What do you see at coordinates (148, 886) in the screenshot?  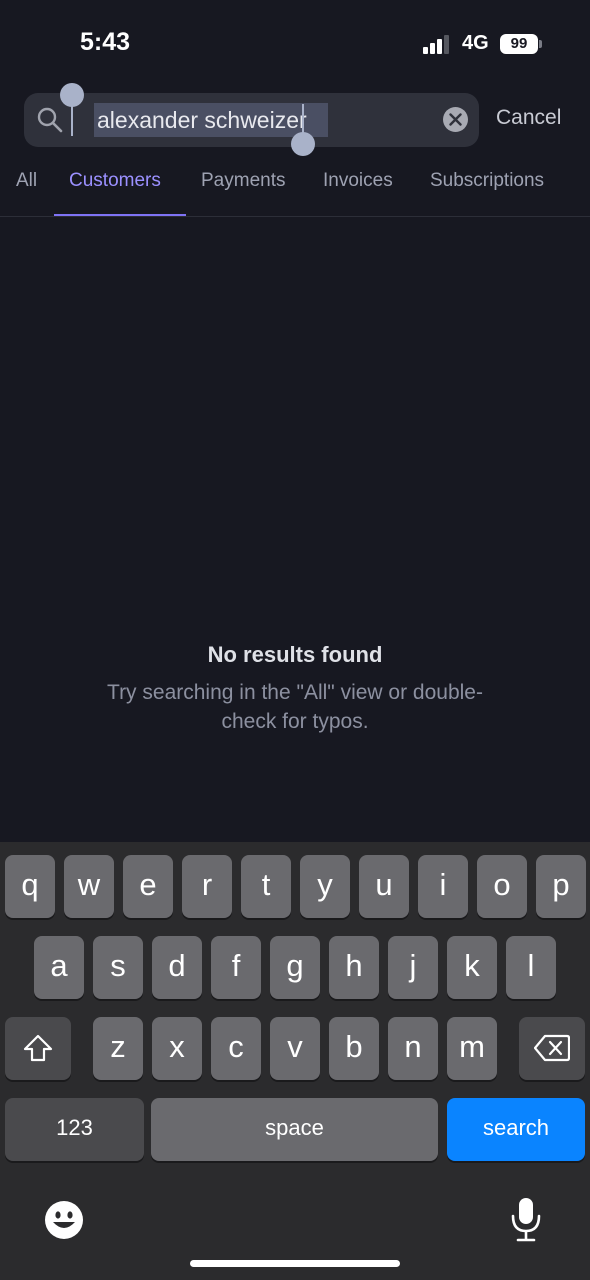 I see `key-e: e` at bounding box center [148, 886].